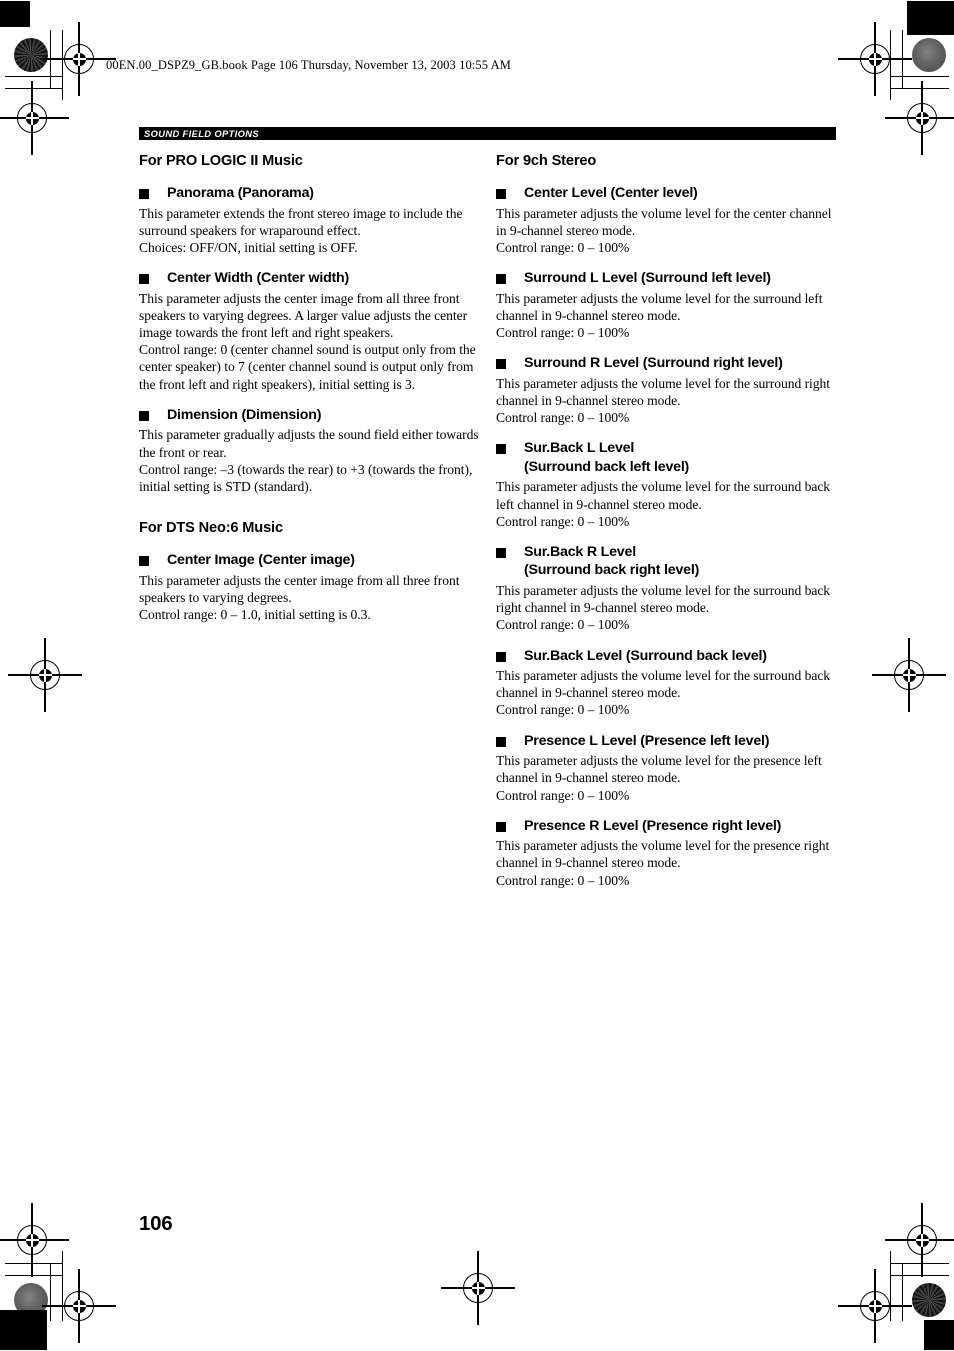 The image size is (954, 1351). I want to click on group-title: For PRO LOGIC II Music, so click(221, 161).